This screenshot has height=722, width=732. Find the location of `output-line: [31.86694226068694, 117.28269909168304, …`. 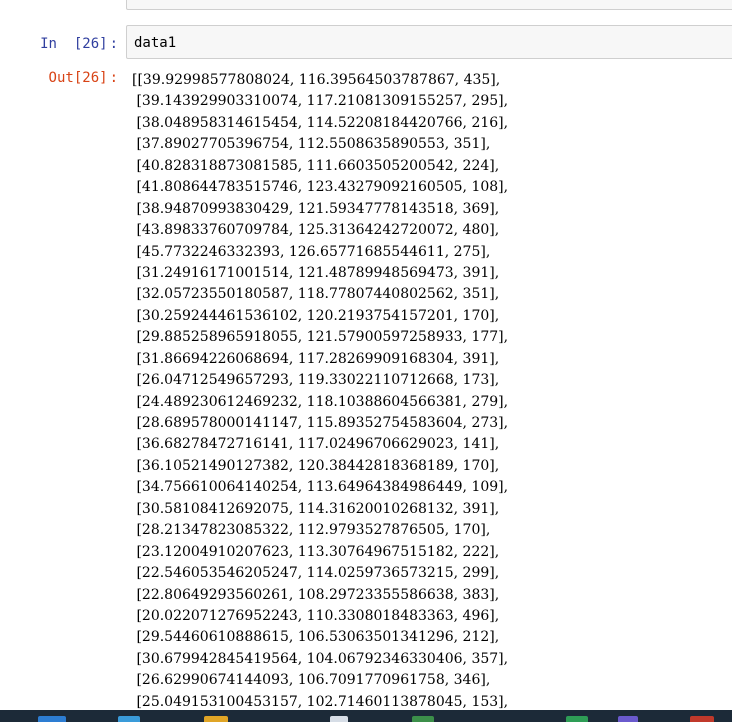

output-line: [31.86694226068694, 117.28269909168304, … is located at coordinates (316, 358).